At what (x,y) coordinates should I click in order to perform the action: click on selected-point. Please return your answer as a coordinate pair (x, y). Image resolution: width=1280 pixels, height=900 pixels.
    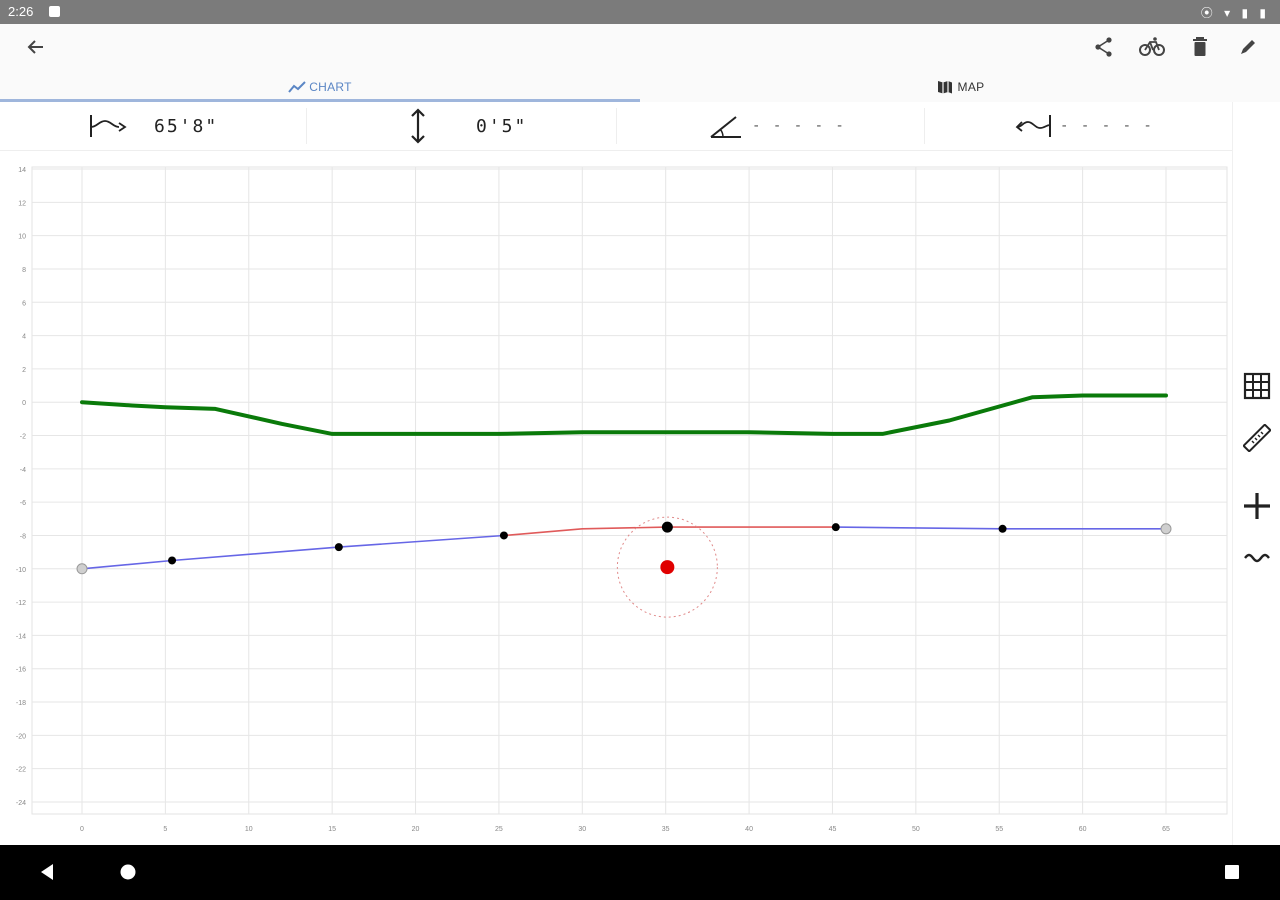
    Looking at the image, I should click on (667, 527).